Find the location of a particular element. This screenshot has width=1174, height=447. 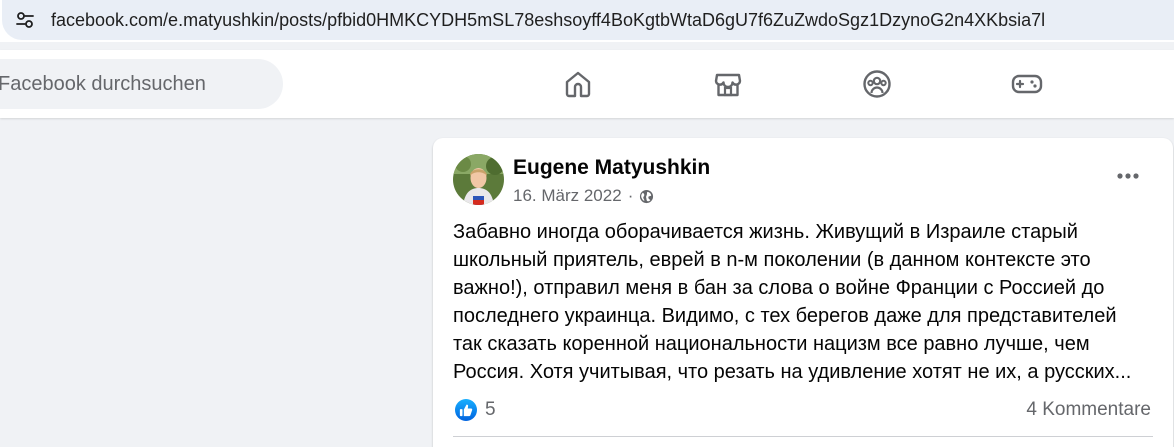

post-options-button is located at coordinates (1128, 176).